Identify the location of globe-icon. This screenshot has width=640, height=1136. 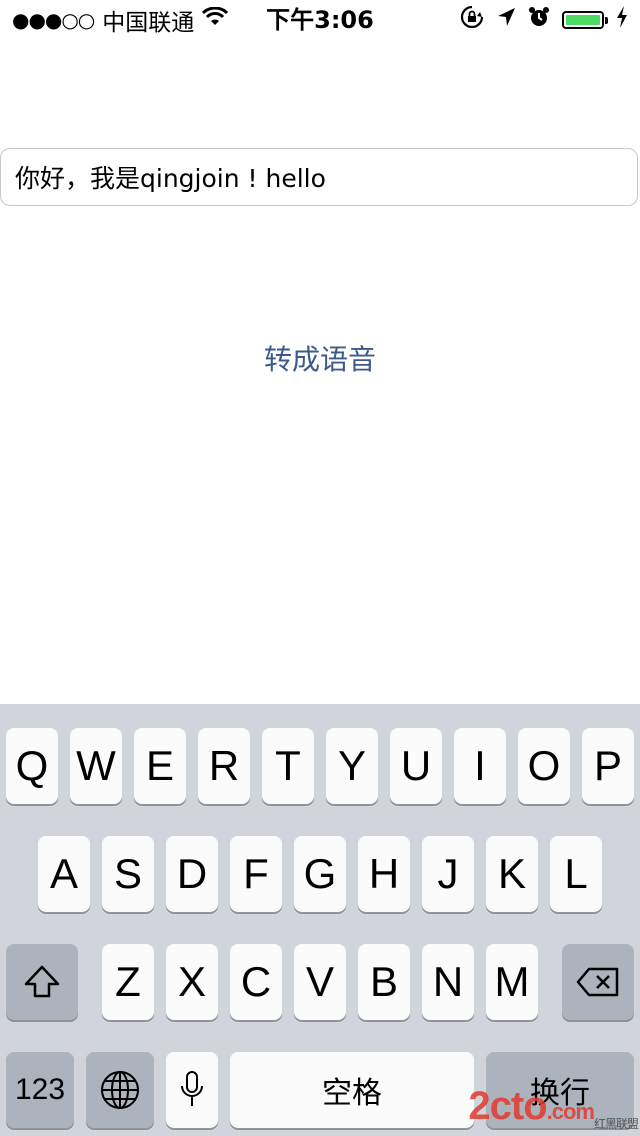
(120, 1090).